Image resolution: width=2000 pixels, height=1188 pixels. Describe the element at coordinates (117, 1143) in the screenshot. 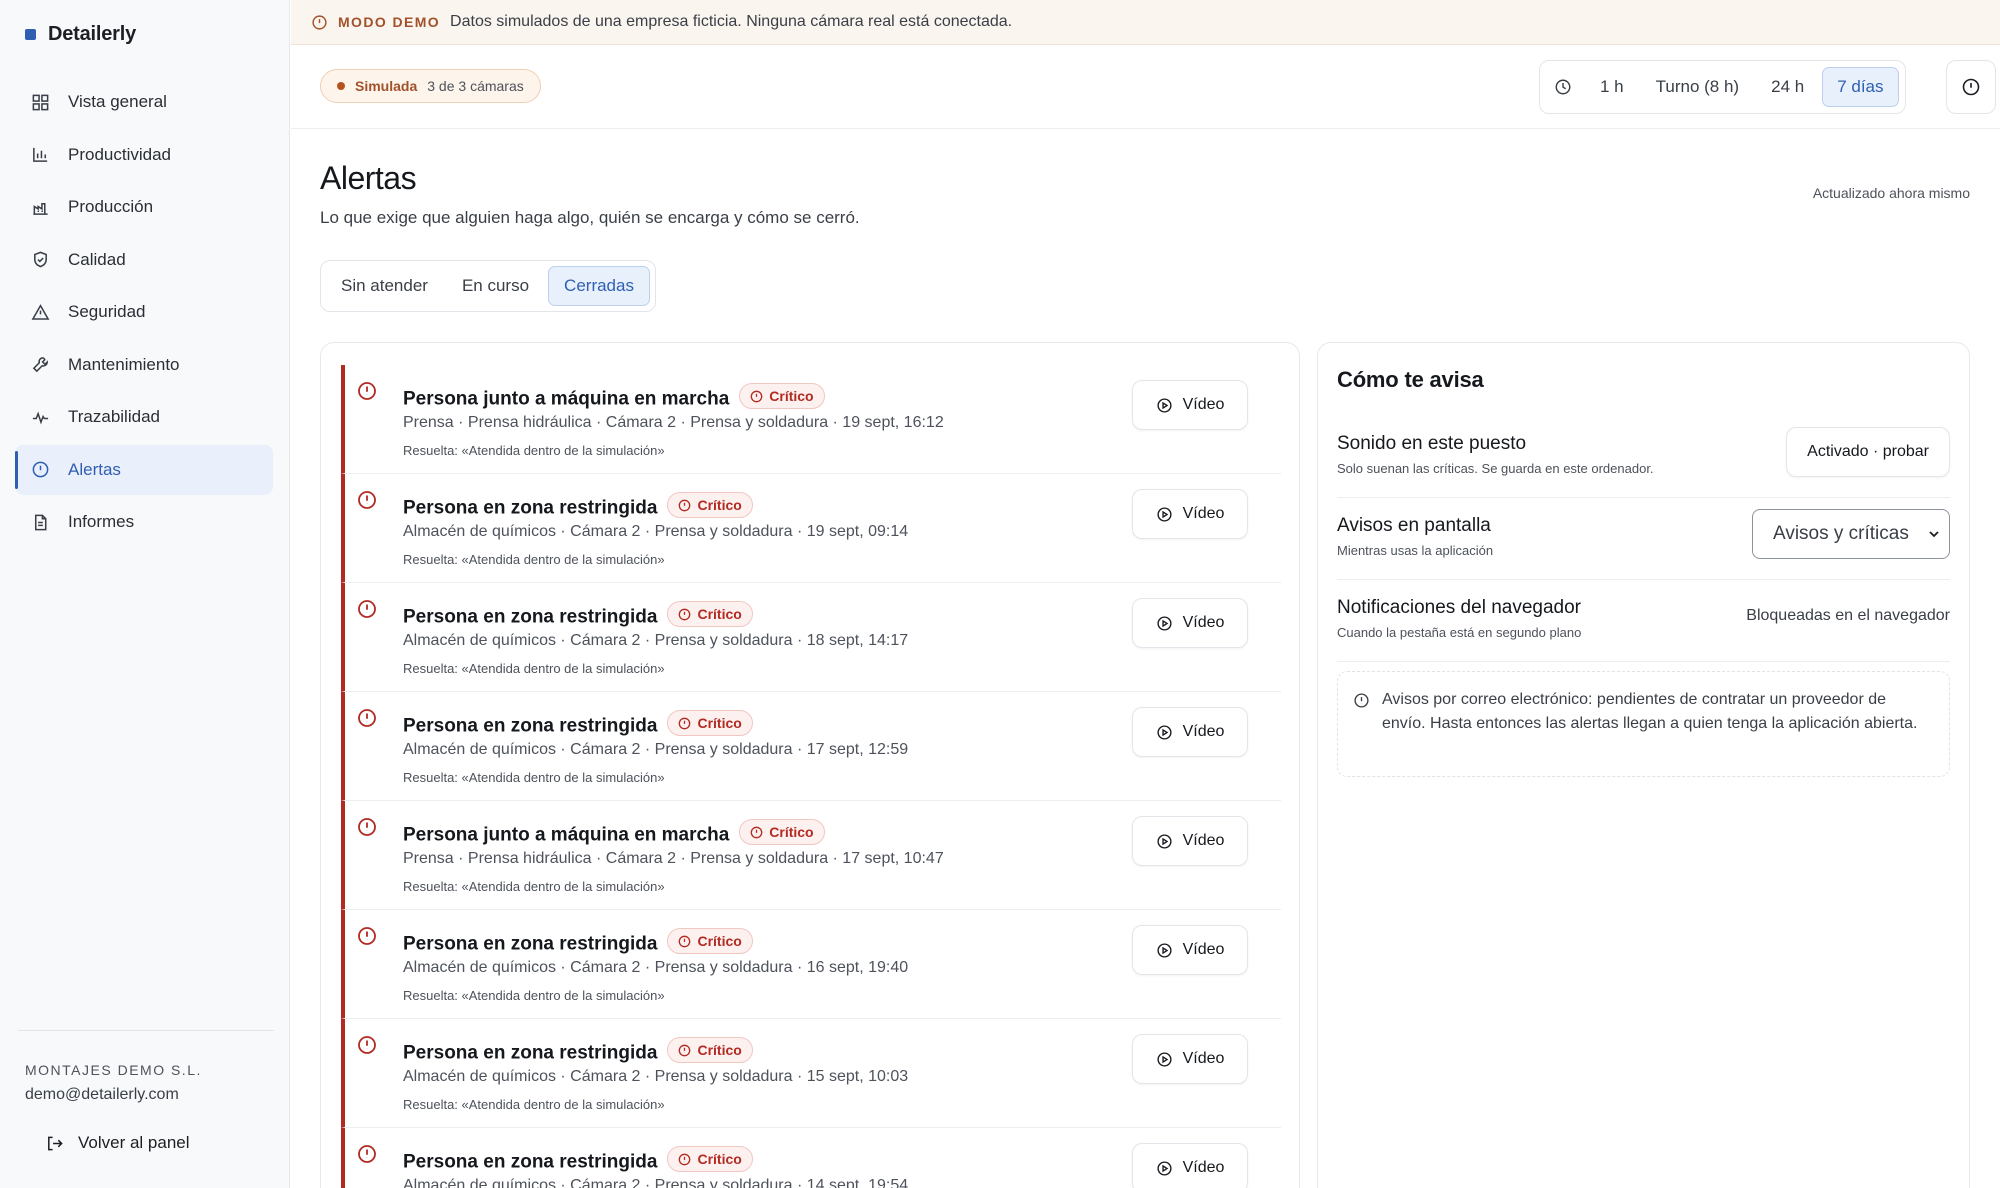

I see `back-to-panel-link: Volver al panel` at that location.